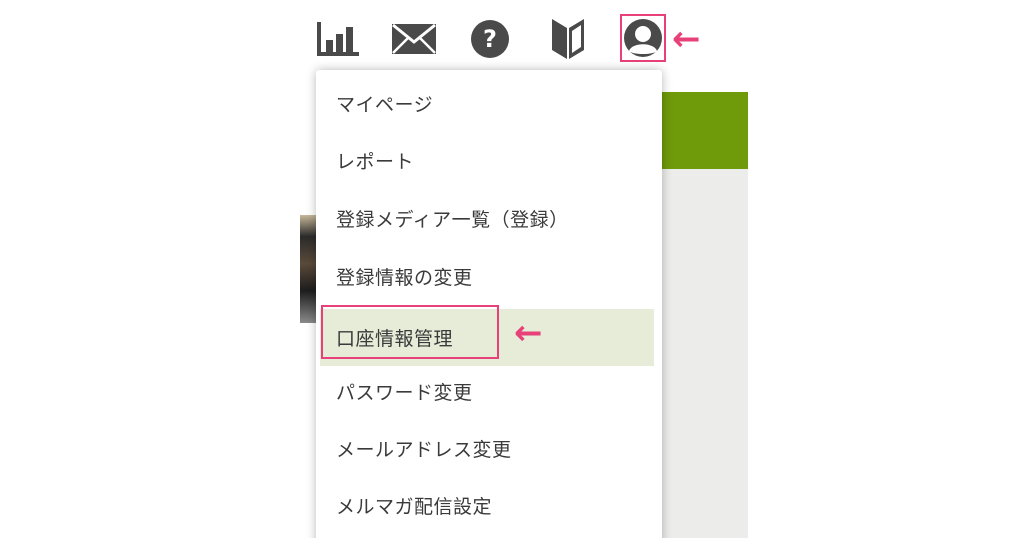 The height and width of the screenshot is (538, 1024). What do you see at coordinates (452, 220) in the screenshot?
I see `menu-item-label: 登録メディア一覧（登録）` at bounding box center [452, 220].